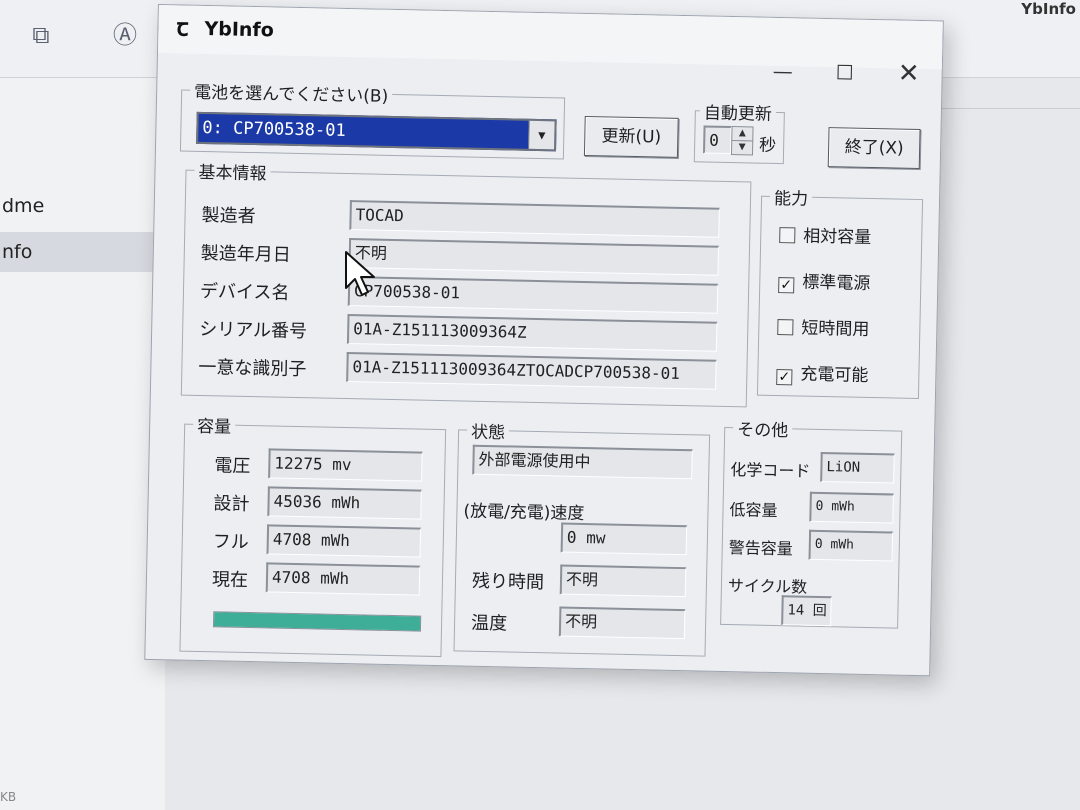  What do you see at coordinates (489, 623) in the screenshot?
I see `temperature-label: 温度` at bounding box center [489, 623].